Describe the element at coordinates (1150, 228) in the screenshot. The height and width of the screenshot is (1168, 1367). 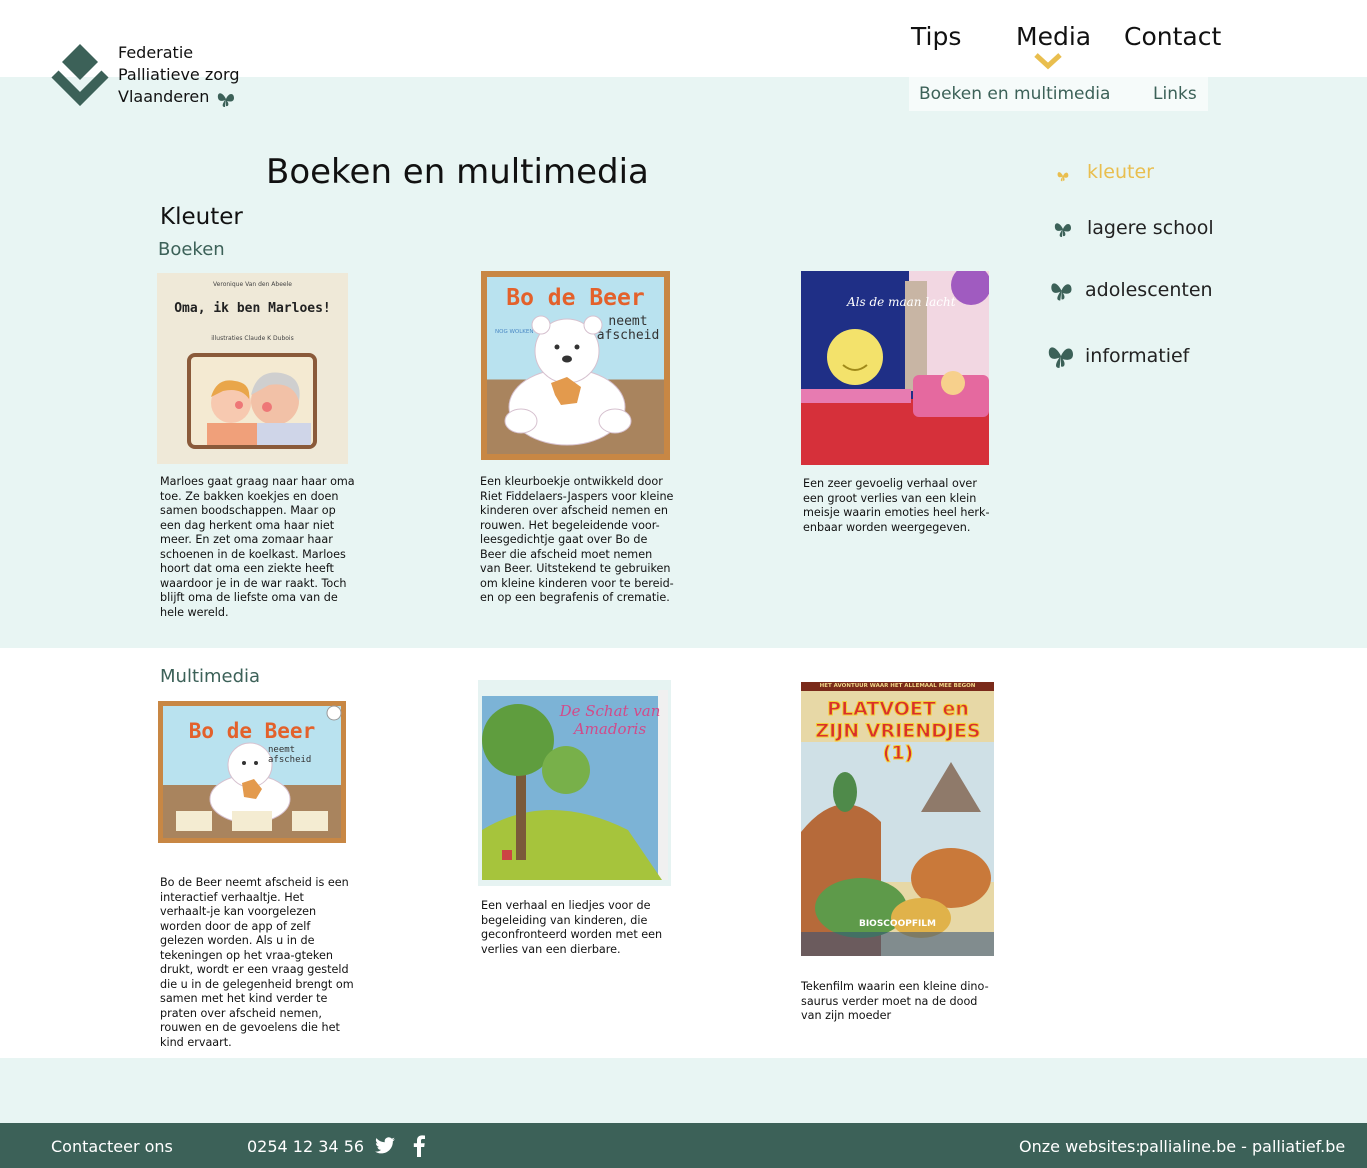
I see `sidebar-item-lagere-school: lagere school` at that location.